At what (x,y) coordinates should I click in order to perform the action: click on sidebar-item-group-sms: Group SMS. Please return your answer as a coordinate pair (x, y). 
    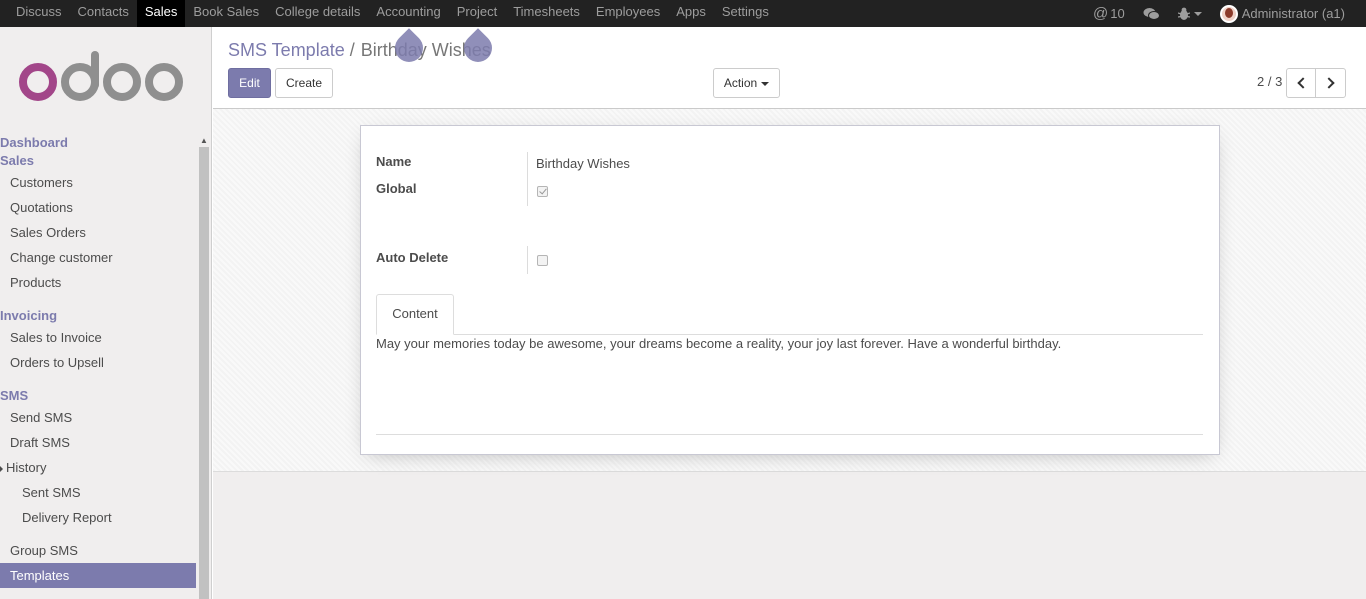
    Looking at the image, I should click on (98, 550).